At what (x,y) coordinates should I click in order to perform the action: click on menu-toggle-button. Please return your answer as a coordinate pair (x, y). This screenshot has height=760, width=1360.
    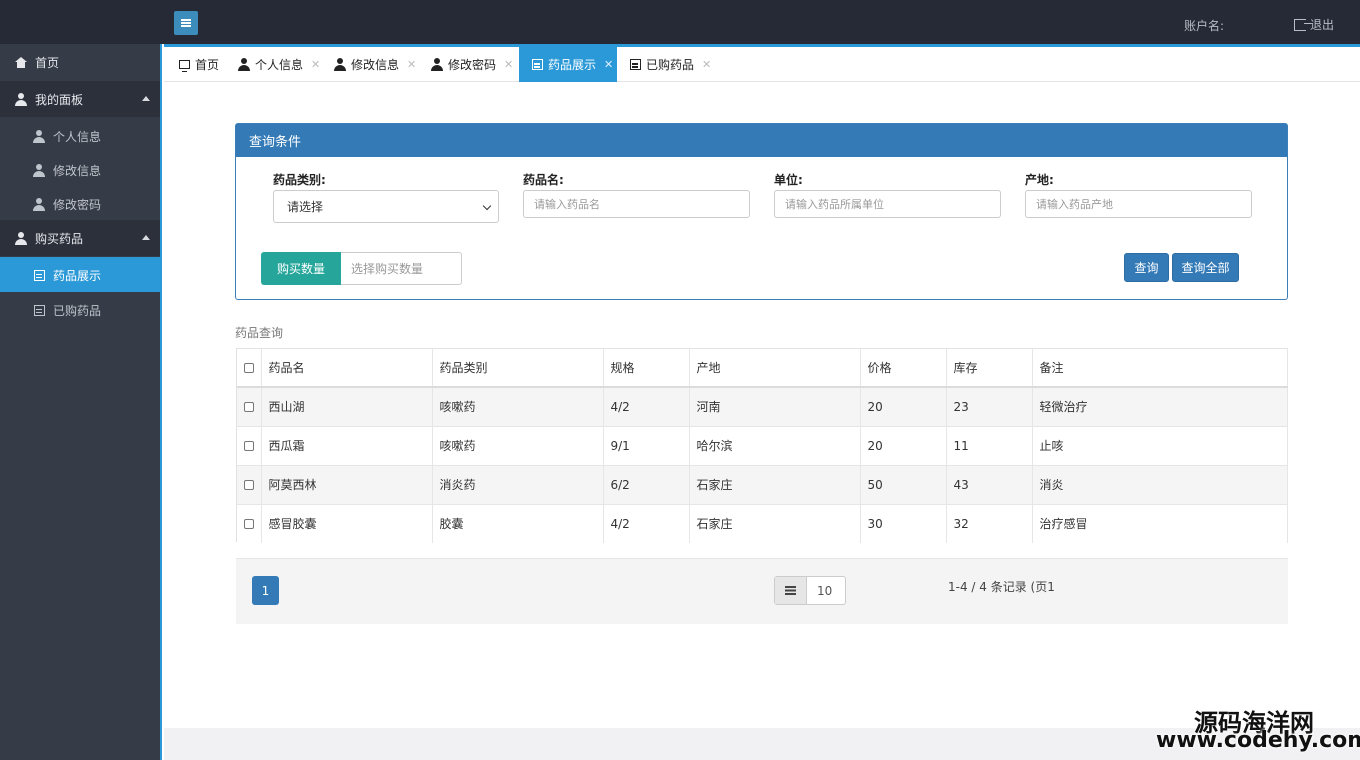
    Looking at the image, I should click on (186, 23).